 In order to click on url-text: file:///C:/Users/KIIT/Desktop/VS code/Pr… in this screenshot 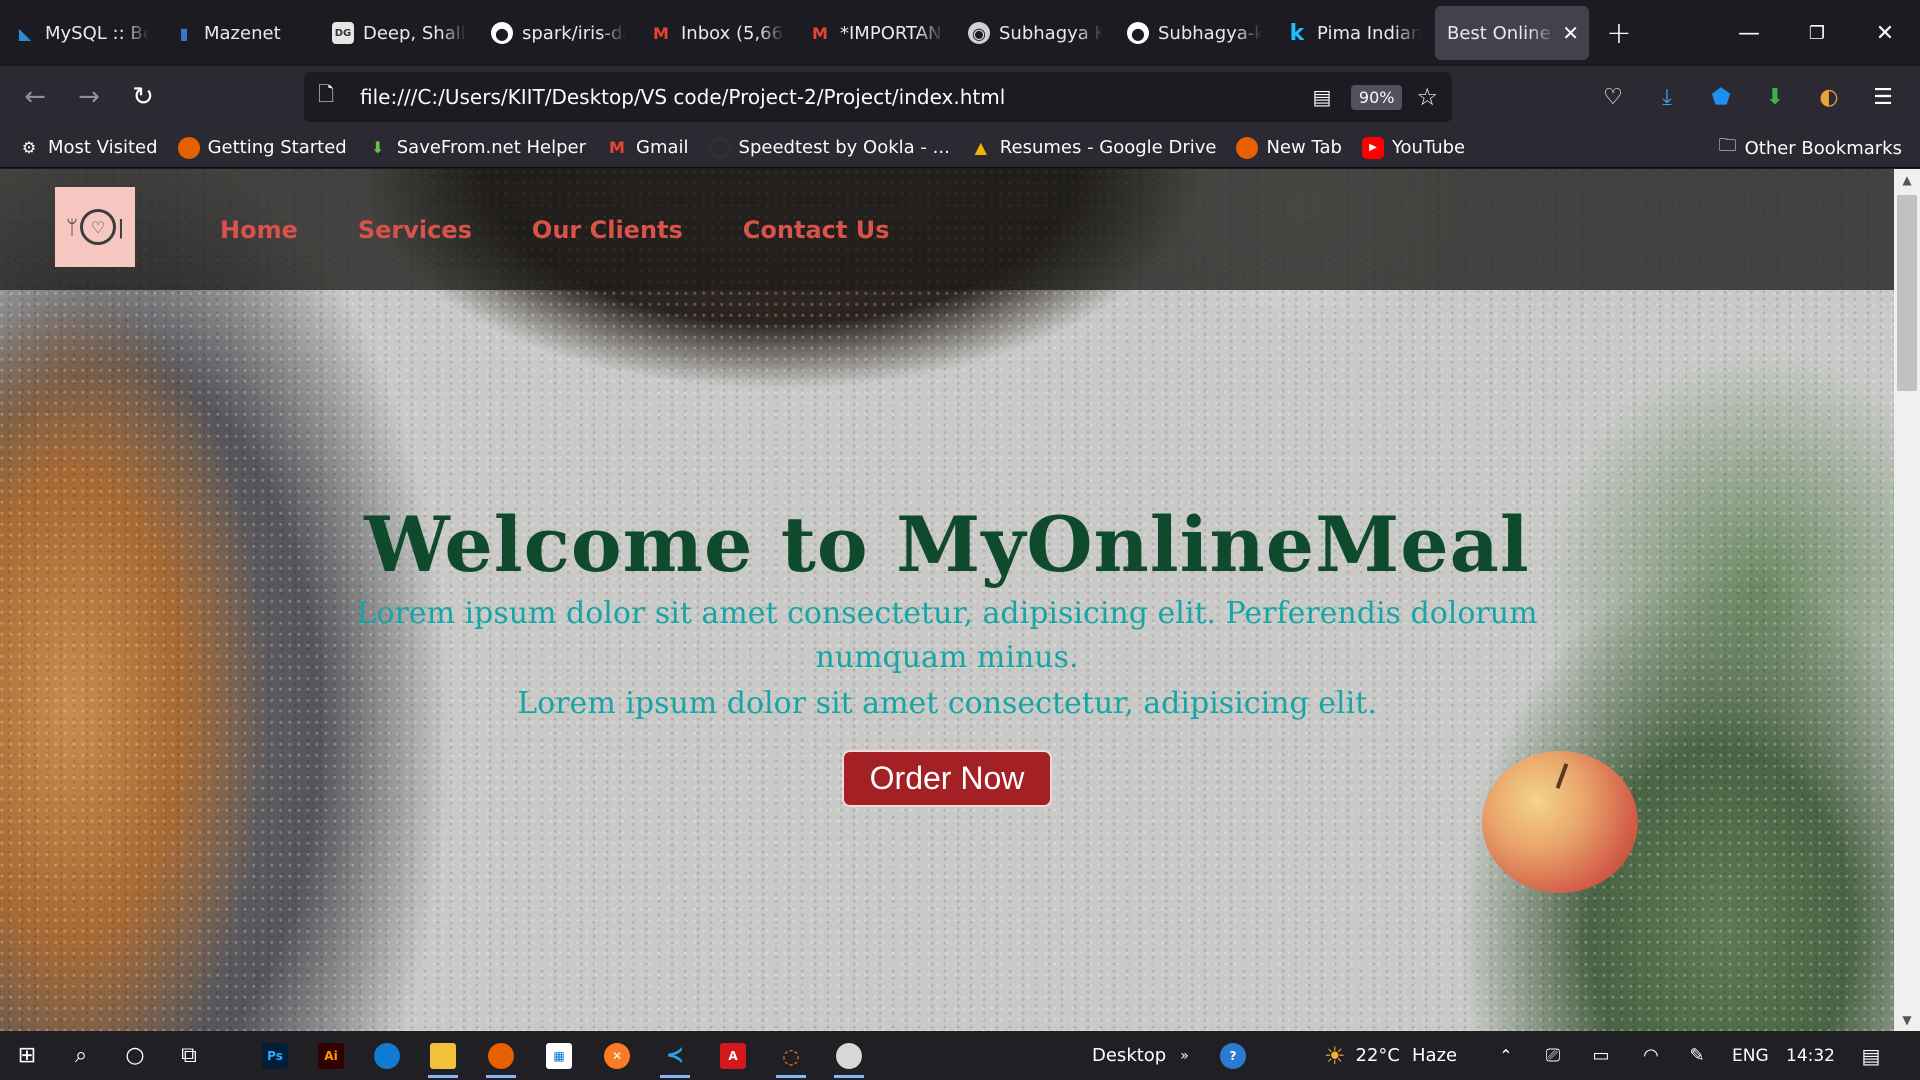, I will do `click(833, 97)`.